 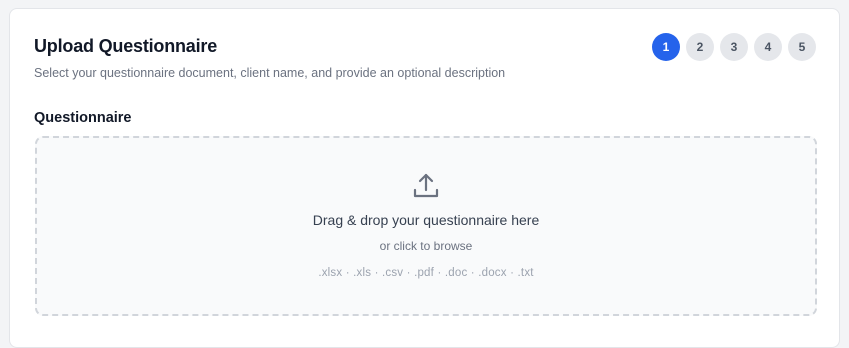 I want to click on step-3: 3, so click(x=734, y=47).